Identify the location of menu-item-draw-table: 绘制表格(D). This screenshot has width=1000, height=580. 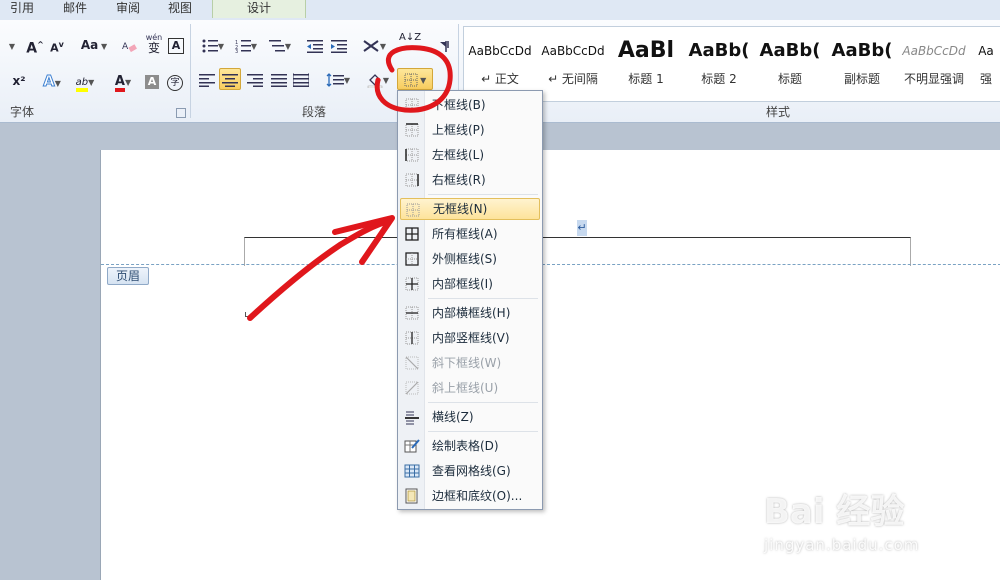
(470, 446).